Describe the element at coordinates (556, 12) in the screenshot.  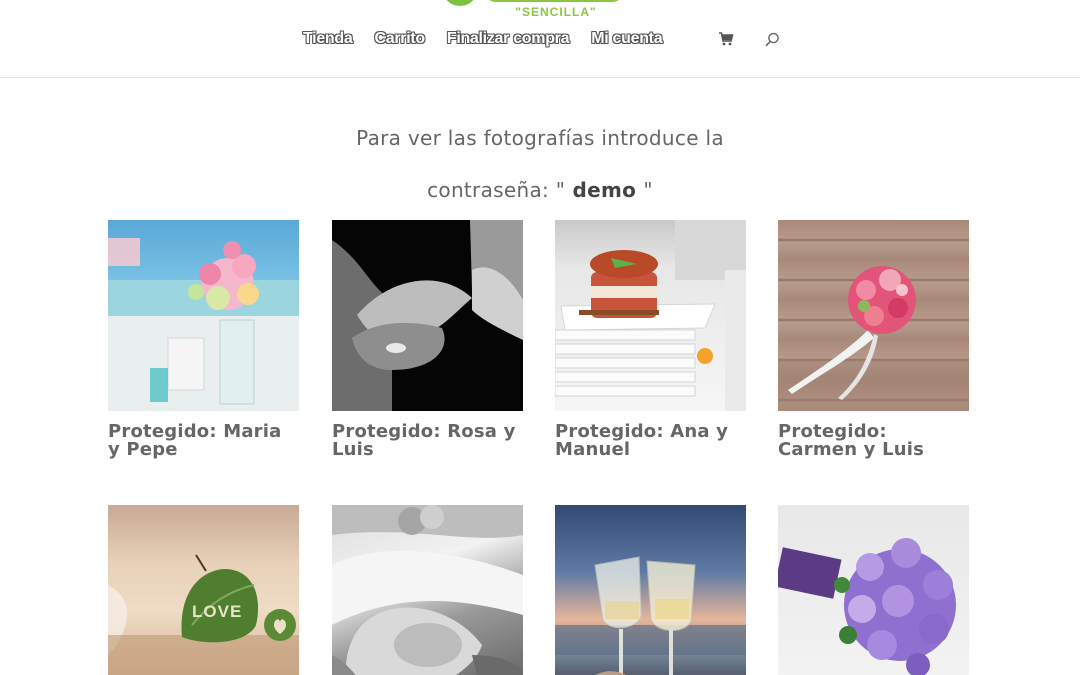
I see `logo-text: "SENCILLA"` at that location.